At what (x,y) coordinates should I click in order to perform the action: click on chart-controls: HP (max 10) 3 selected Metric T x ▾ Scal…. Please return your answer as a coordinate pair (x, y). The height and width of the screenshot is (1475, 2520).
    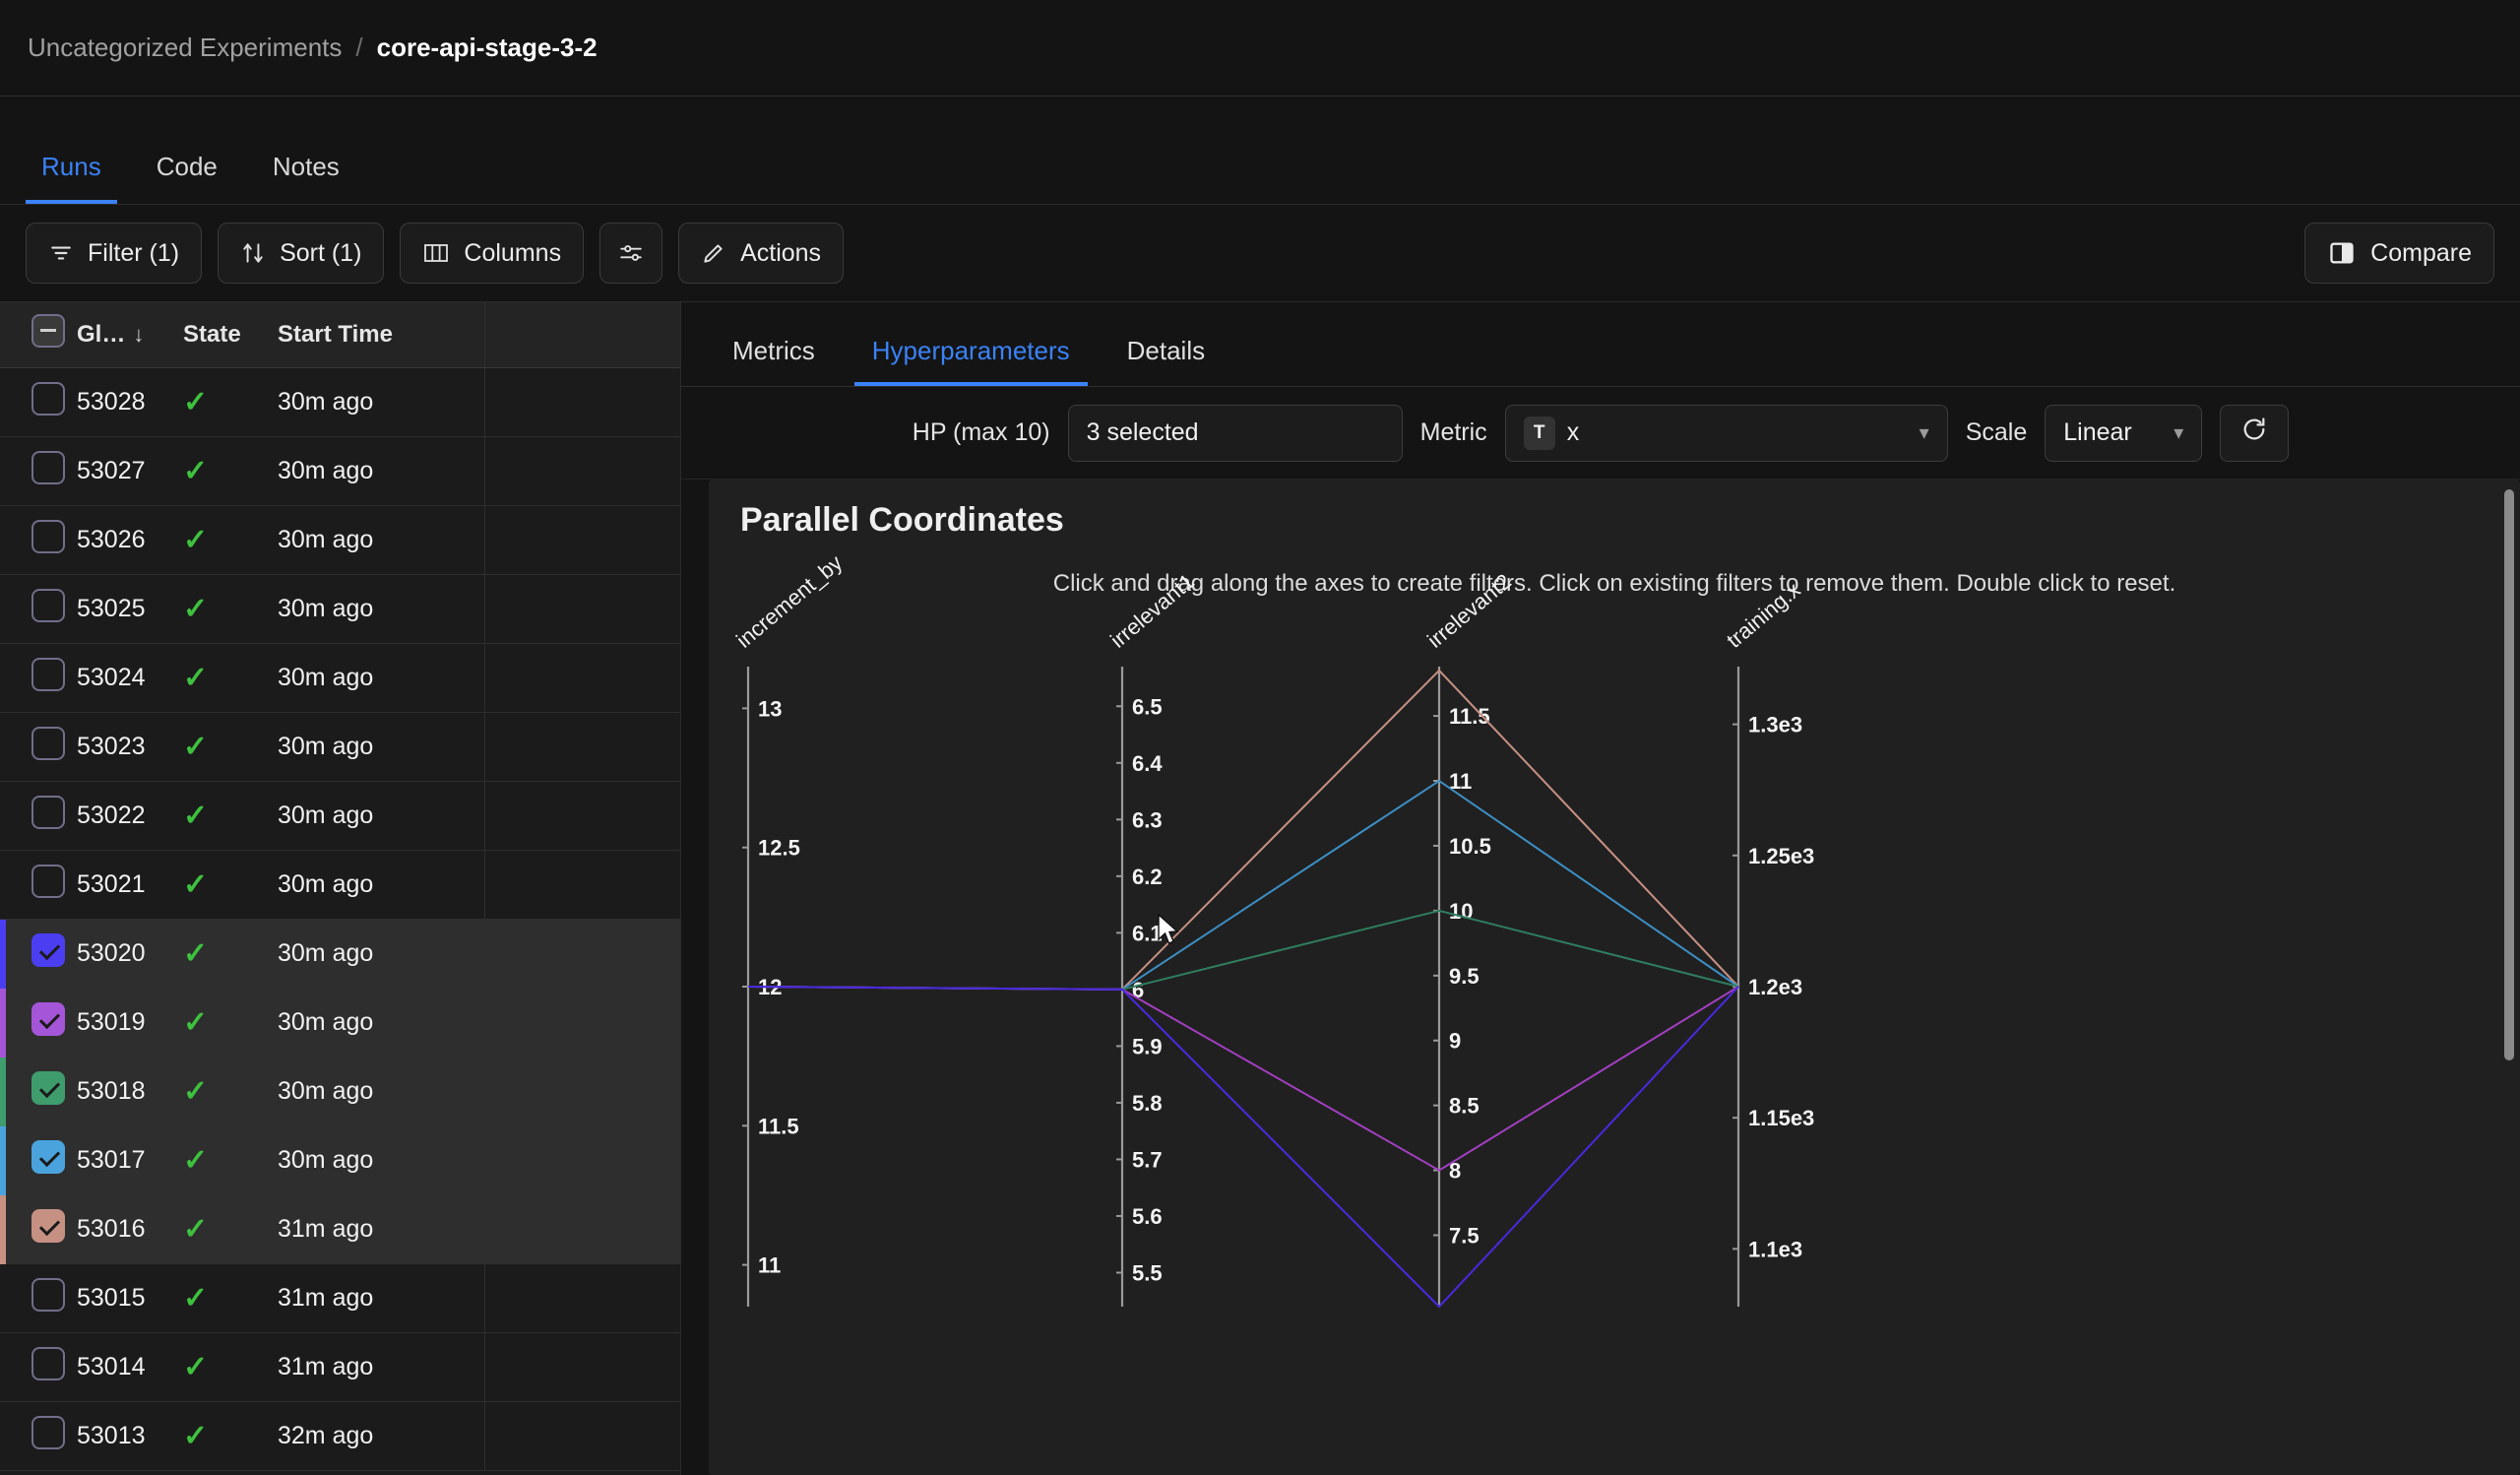
    Looking at the image, I should click on (1600, 434).